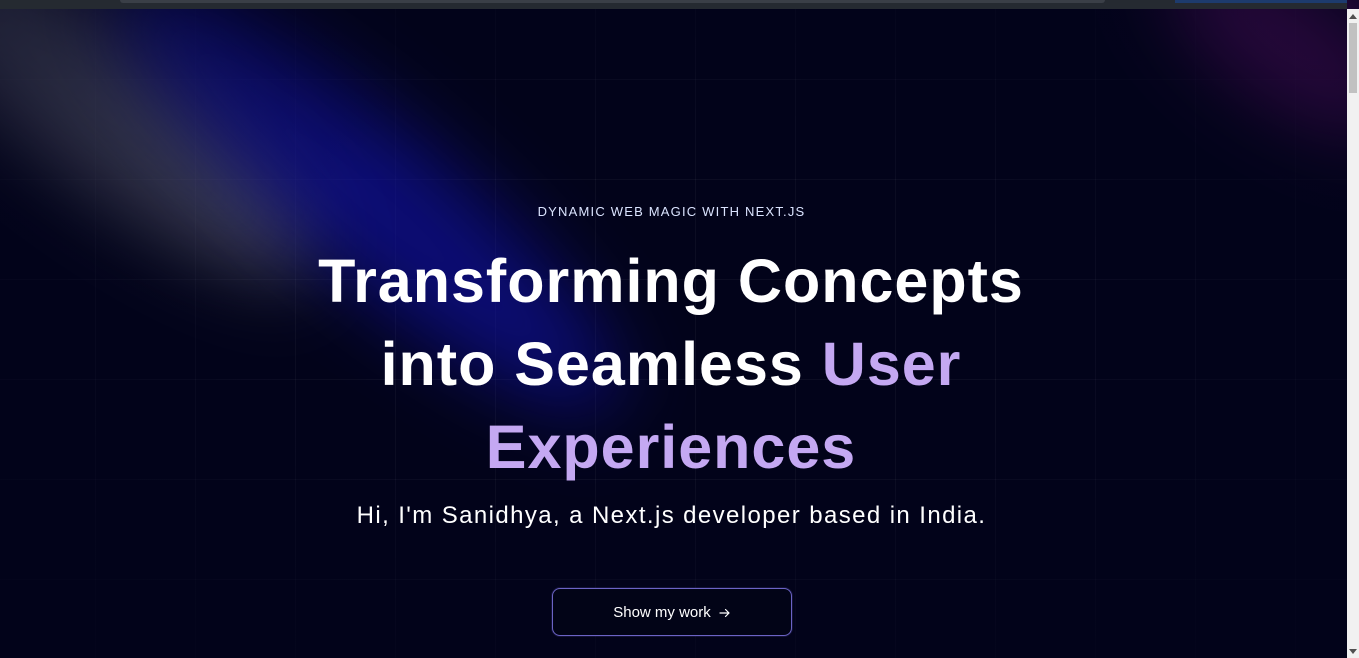 This screenshot has height=658, width=1359. I want to click on headline-line-3: Experiences, so click(671, 447).